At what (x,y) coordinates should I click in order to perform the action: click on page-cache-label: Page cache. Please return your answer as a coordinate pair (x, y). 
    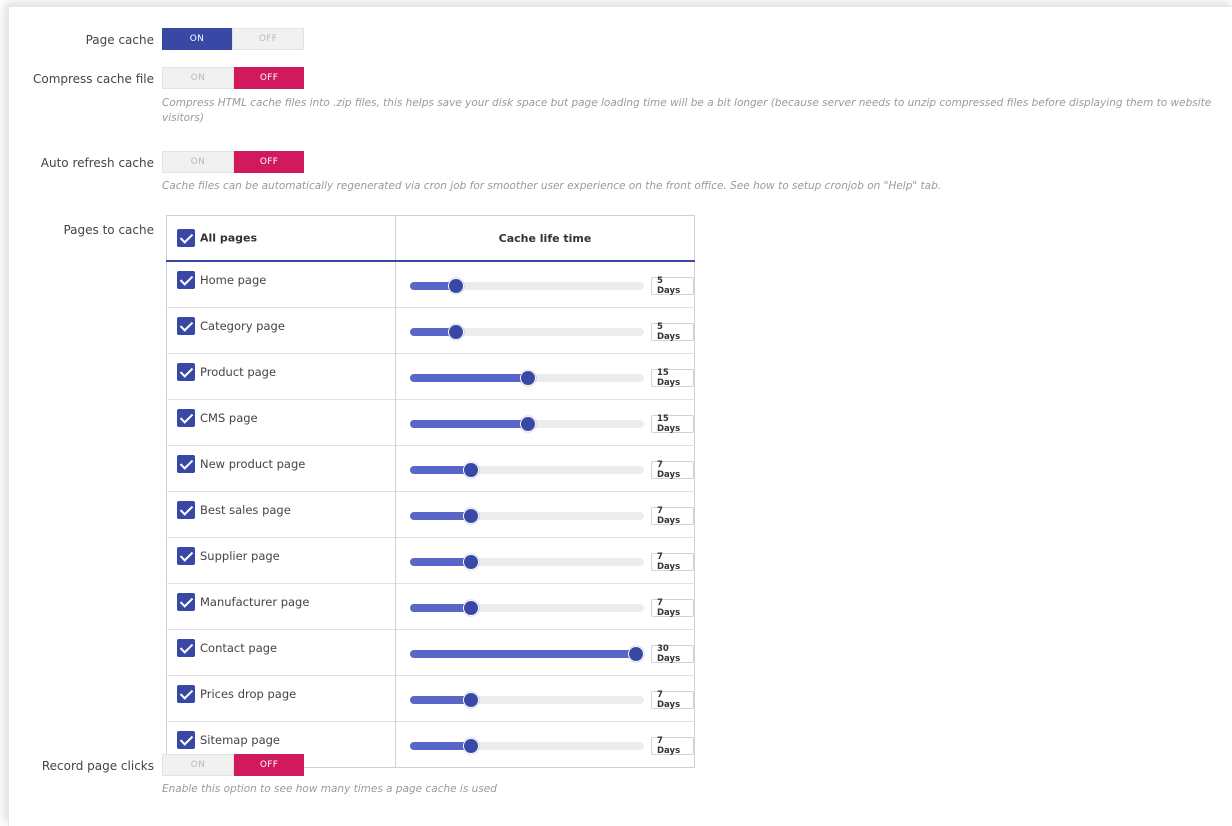
    Looking at the image, I should click on (119, 40).